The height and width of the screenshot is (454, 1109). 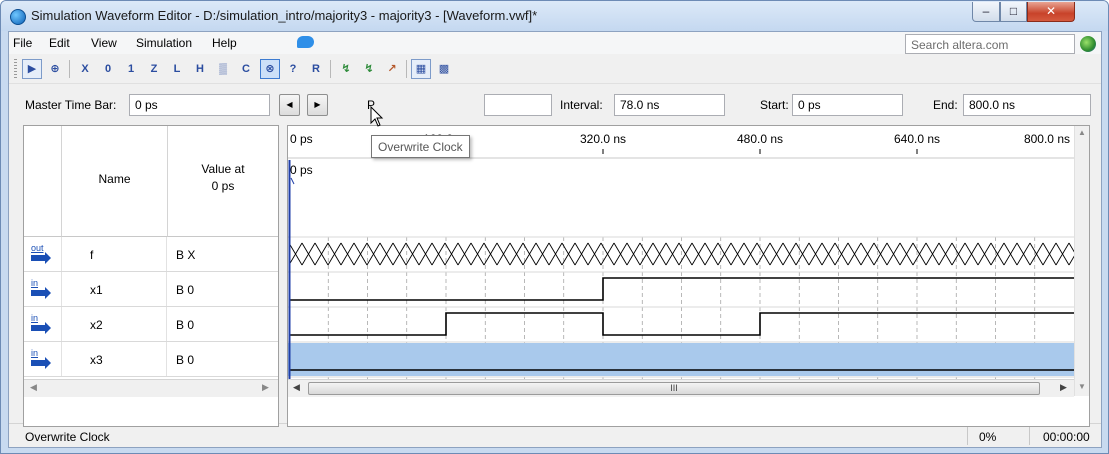 What do you see at coordinates (305, 42) in the screenshot?
I see `chat-icon` at bounding box center [305, 42].